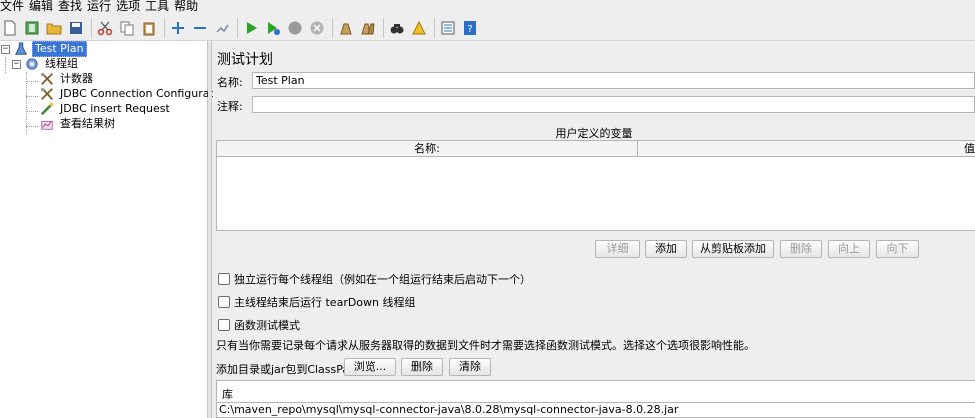 The width and height of the screenshot is (975, 418). I want to click on tree-node-thread-group: − 线程组, so click(46, 64).